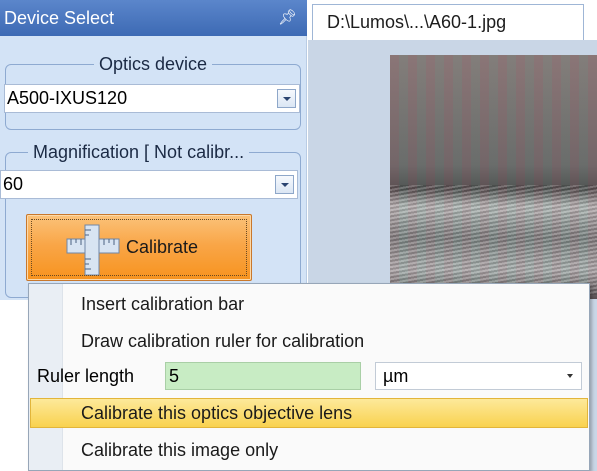 The height and width of the screenshot is (471, 597). I want to click on menu-item-label: Draw calibration ruler for calibration, so click(223, 341).